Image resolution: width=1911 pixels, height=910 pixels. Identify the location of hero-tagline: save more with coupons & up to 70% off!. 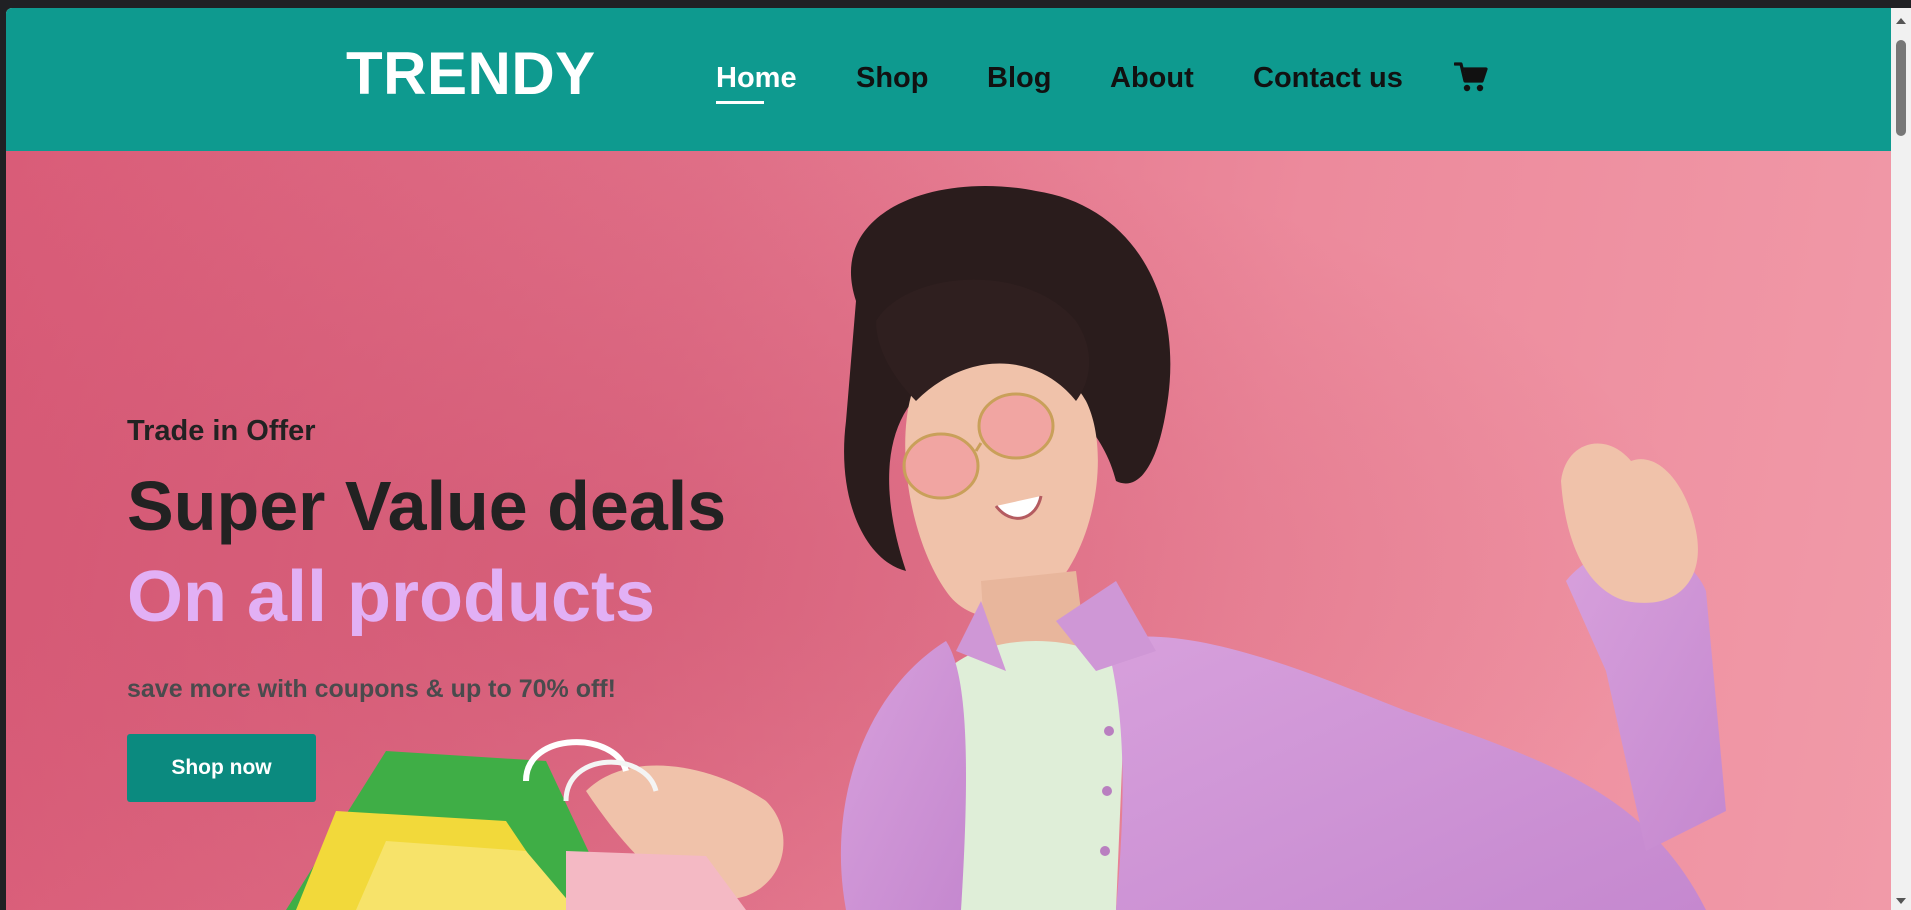
(371, 689).